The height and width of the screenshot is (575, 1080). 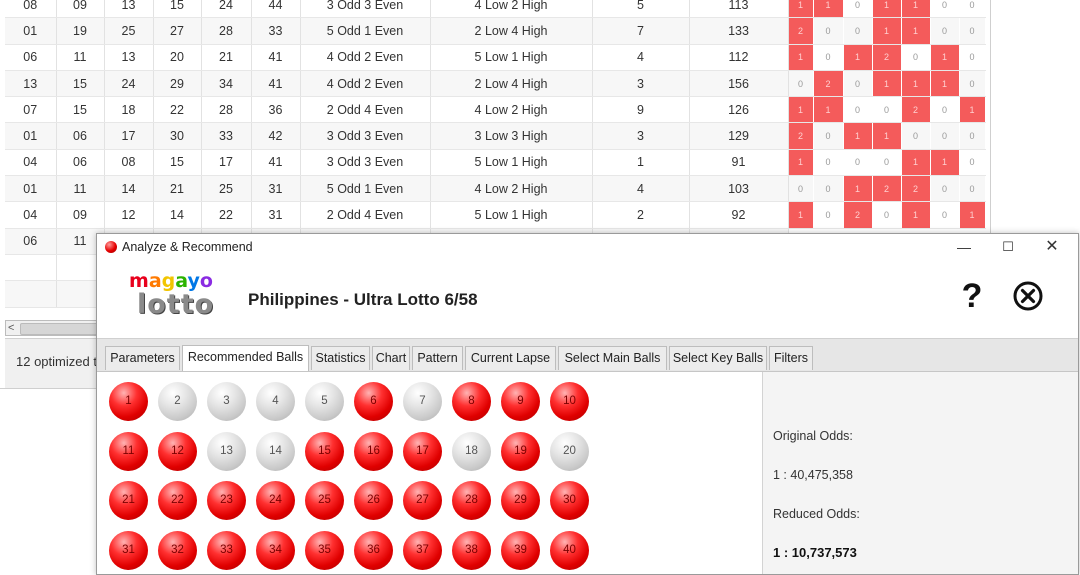 I want to click on sum-cell: 126, so click(x=739, y=110).